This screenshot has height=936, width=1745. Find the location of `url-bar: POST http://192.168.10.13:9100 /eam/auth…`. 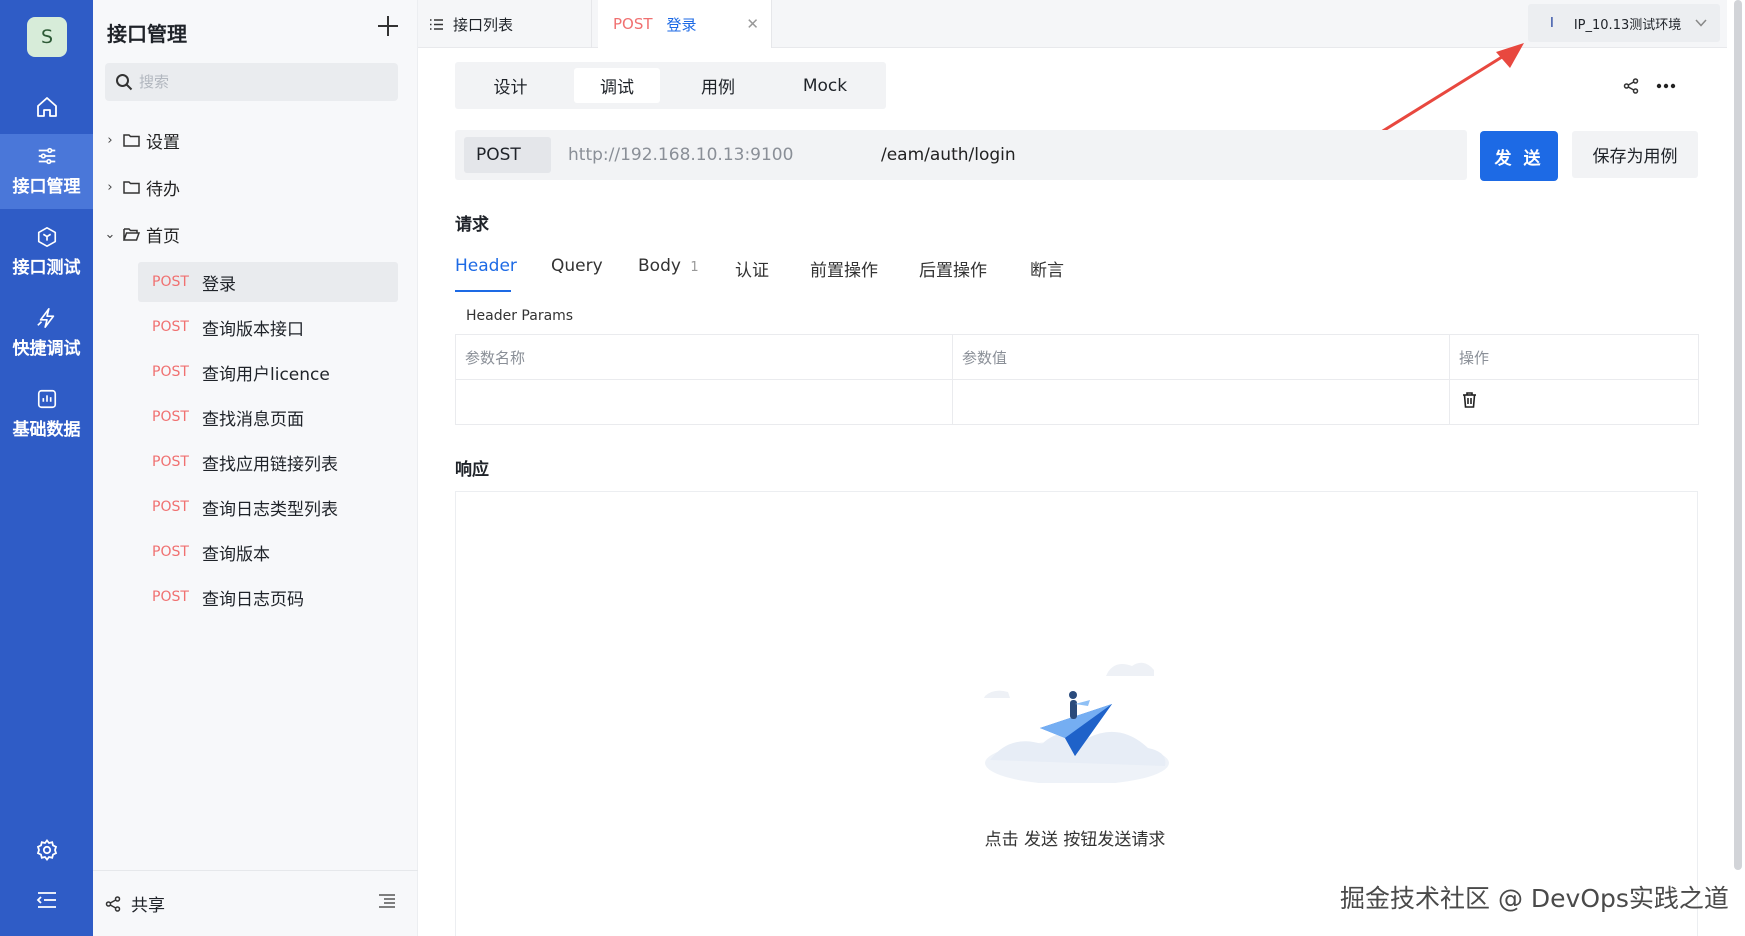

url-bar: POST http://192.168.10.13:9100 /eam/auth… is located at coordinates (961, 155).